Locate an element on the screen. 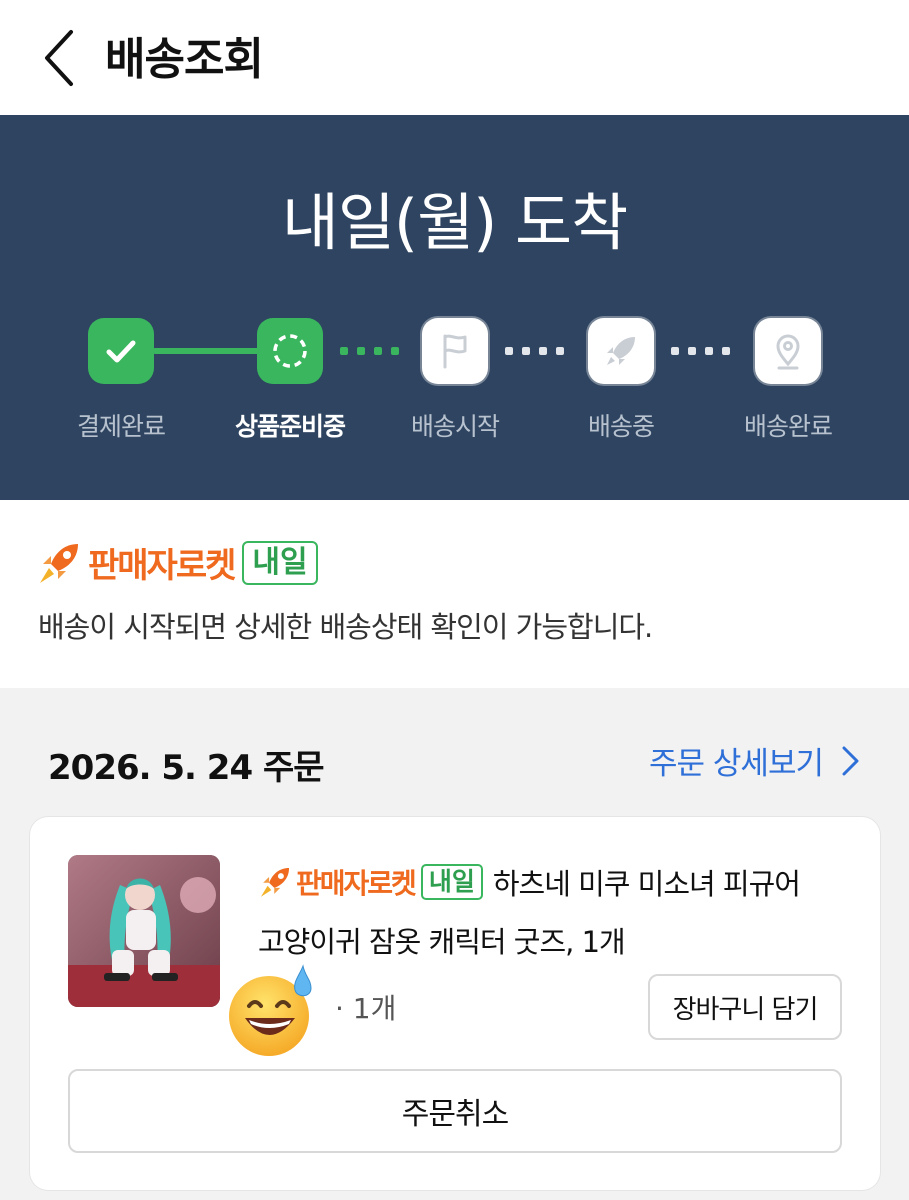 The image size is (909, 1200). step-shipping-started: 배송시작 is located at coordinates (455, 380).